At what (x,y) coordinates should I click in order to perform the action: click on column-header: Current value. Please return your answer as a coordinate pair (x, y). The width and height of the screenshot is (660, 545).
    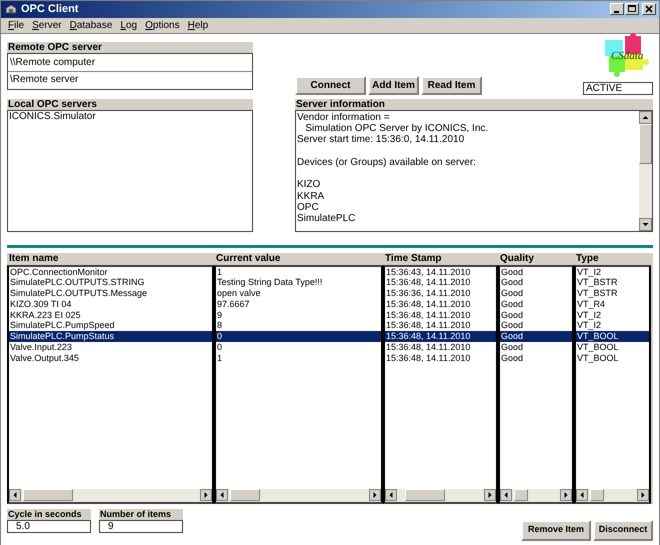
    Looking at the image, I should click on (298, 258).